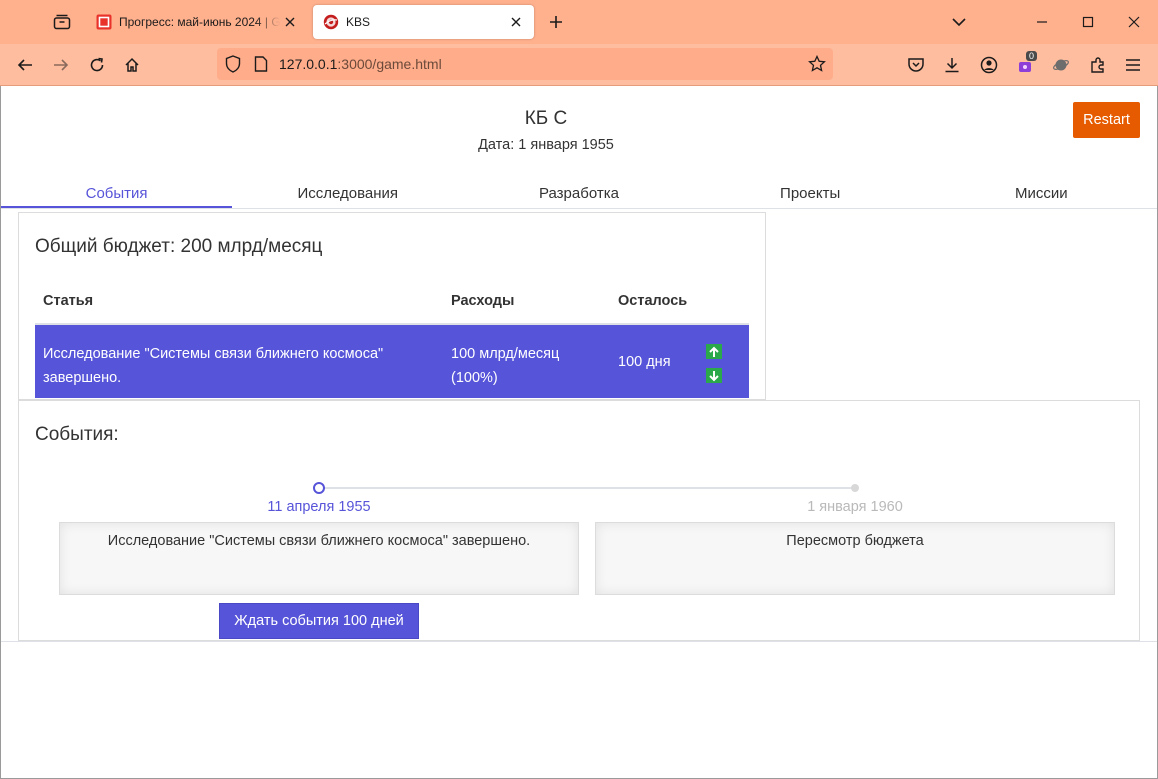  I want to click on tab-overflow-chevron-down-icon, so click(959, 22).